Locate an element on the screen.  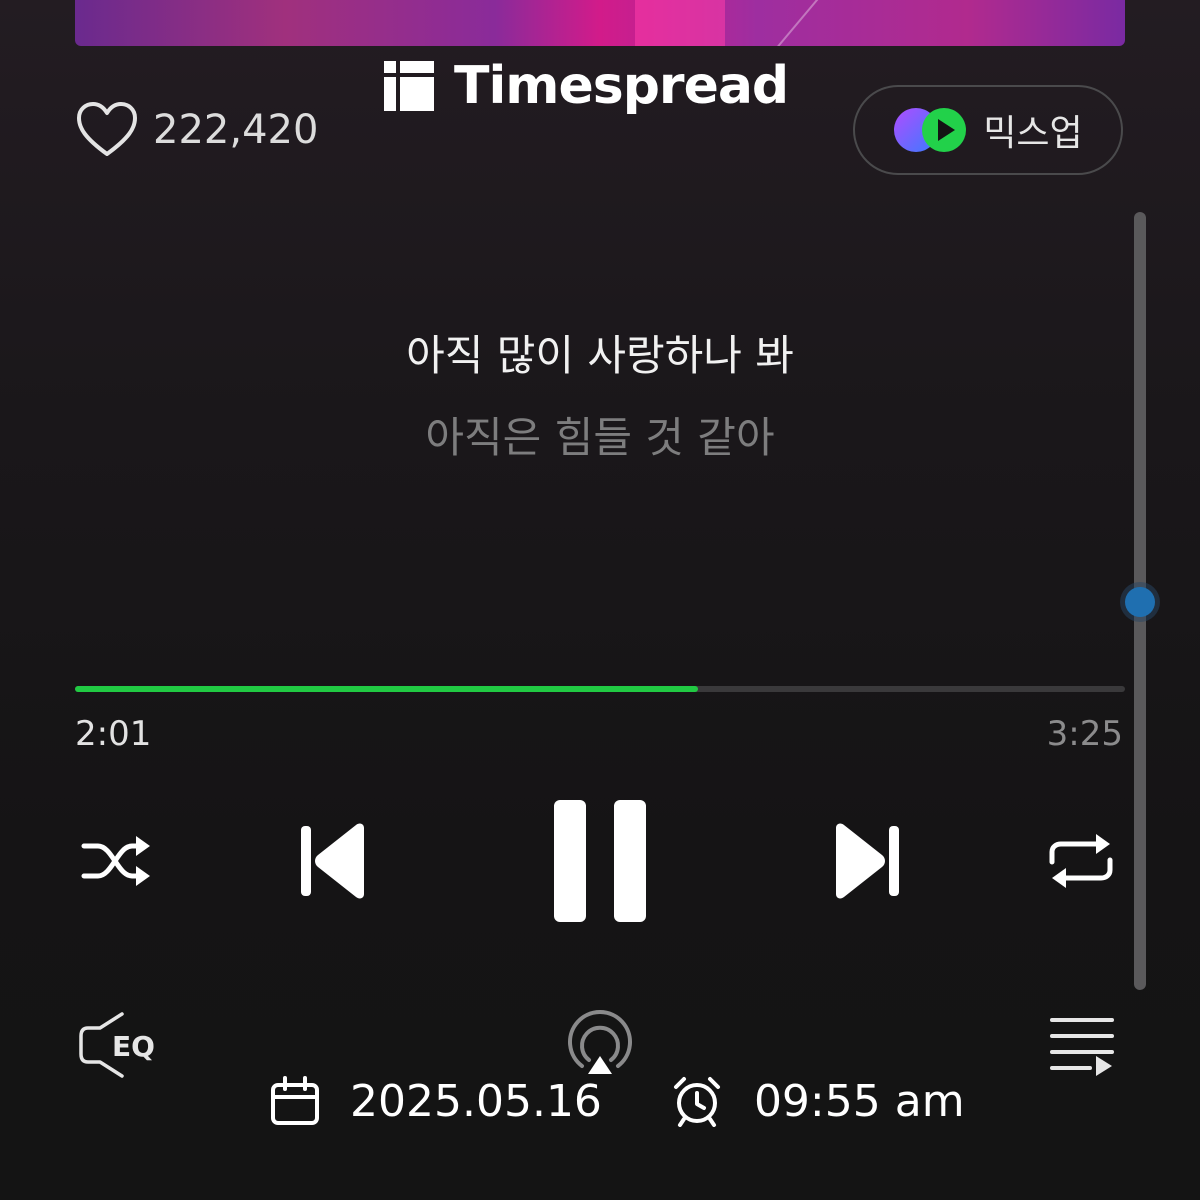
next-button is located at coordinates (867, 861).